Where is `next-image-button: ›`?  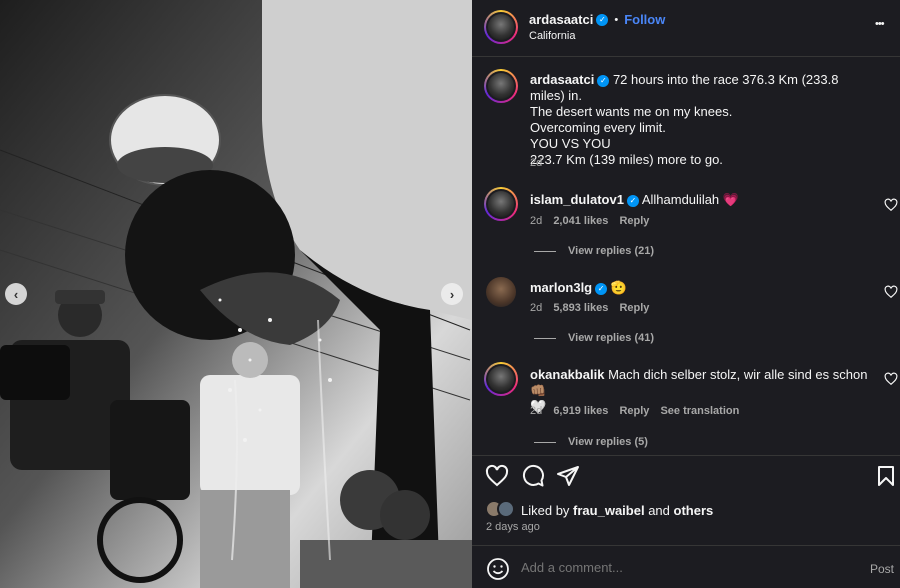
next-image-button: › is located at coordinates (452, 294).